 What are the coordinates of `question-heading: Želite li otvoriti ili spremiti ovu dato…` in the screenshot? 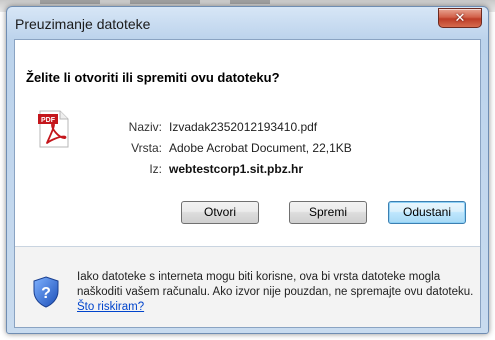 It's located at (153, 77).